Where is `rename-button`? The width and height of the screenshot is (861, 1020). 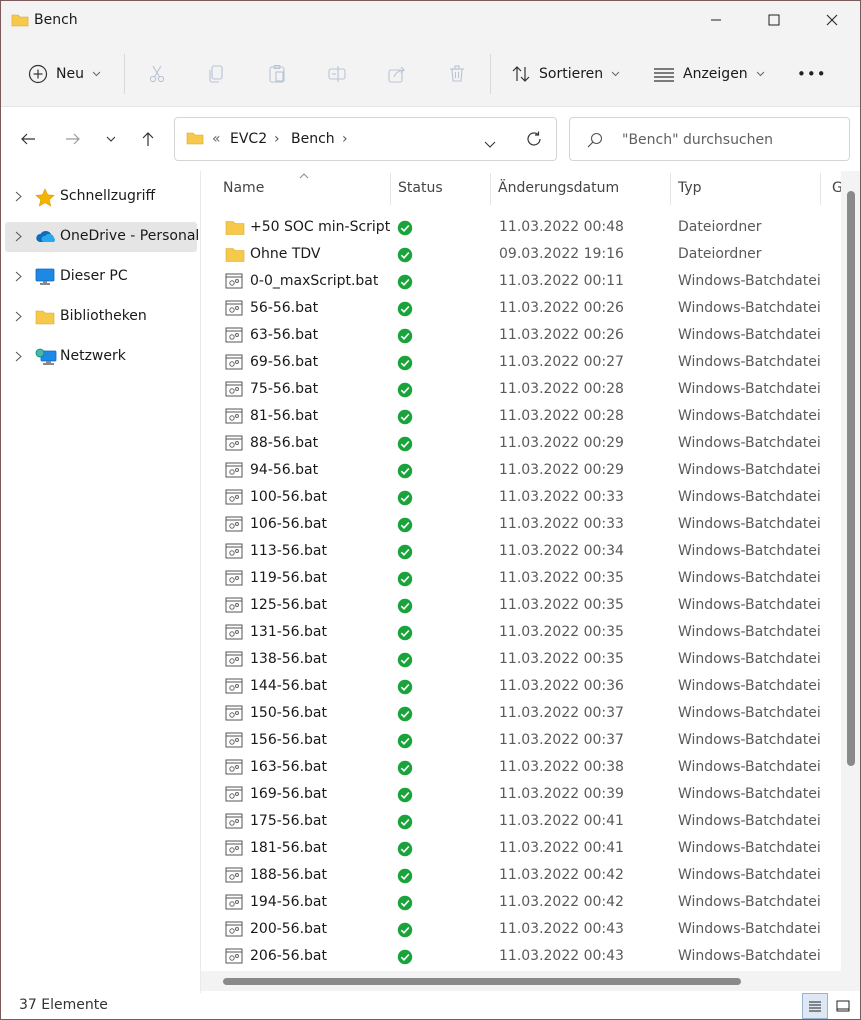
rename-button is located at coordinates (337, 74).